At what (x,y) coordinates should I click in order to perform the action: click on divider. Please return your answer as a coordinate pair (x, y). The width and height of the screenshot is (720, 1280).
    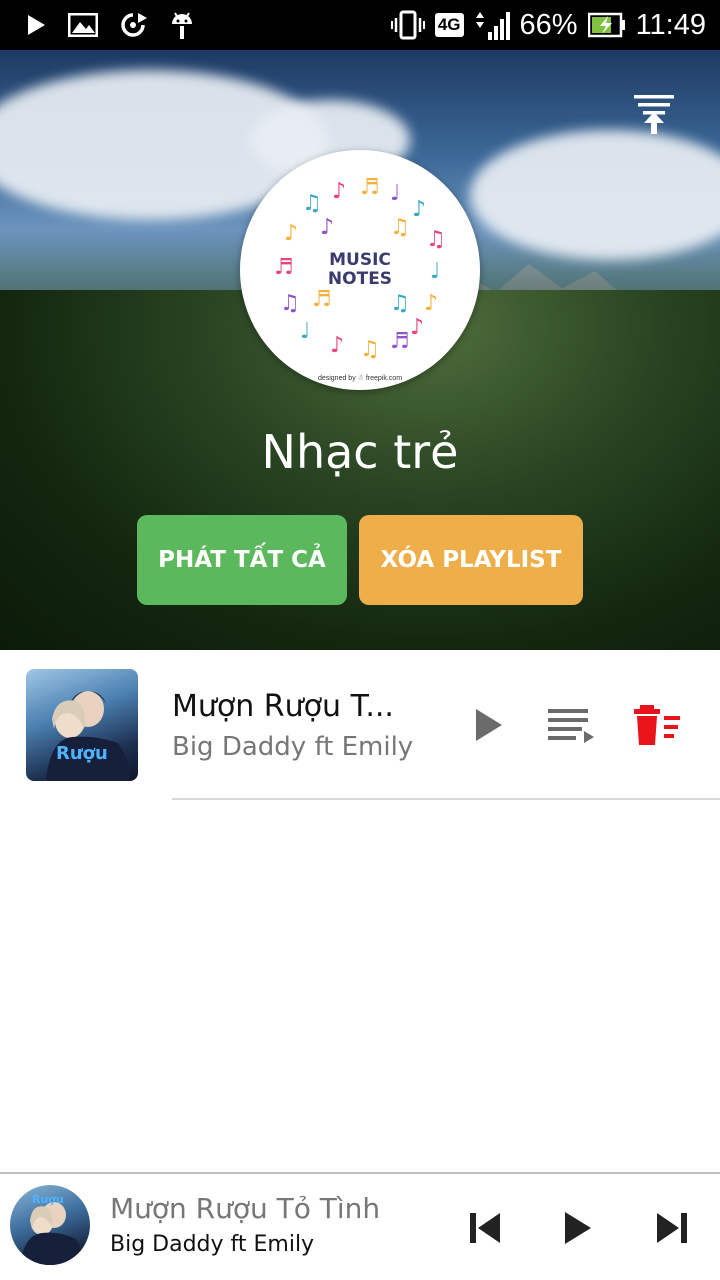
    Looking at the image, I should click on (446, 799).